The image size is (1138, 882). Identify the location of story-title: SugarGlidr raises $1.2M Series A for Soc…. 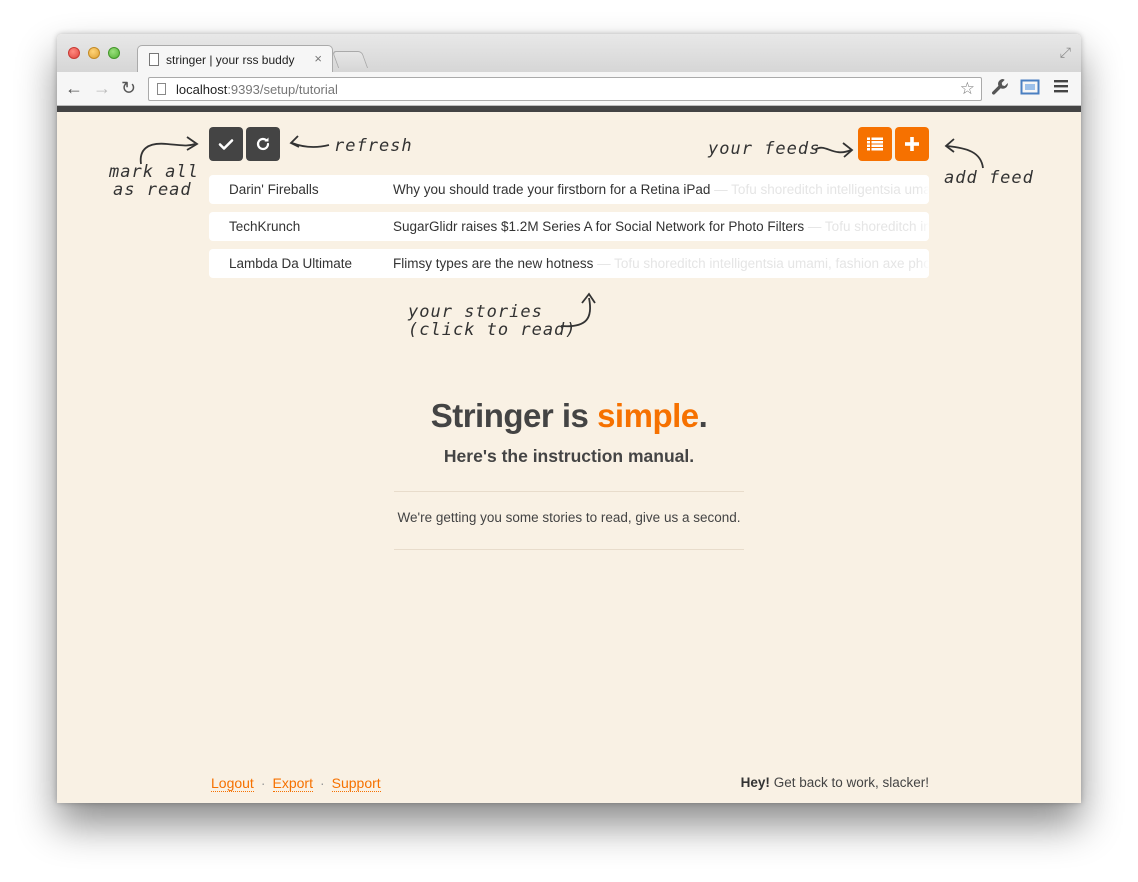
(599, 226).